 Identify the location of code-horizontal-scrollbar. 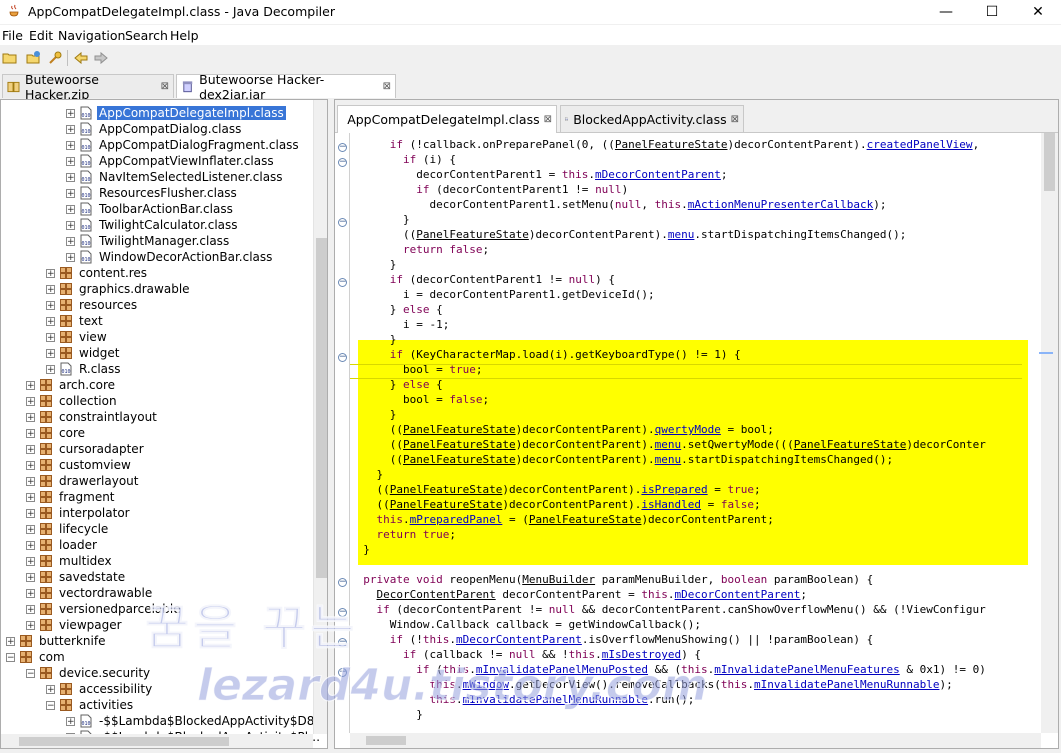
(695, 740).